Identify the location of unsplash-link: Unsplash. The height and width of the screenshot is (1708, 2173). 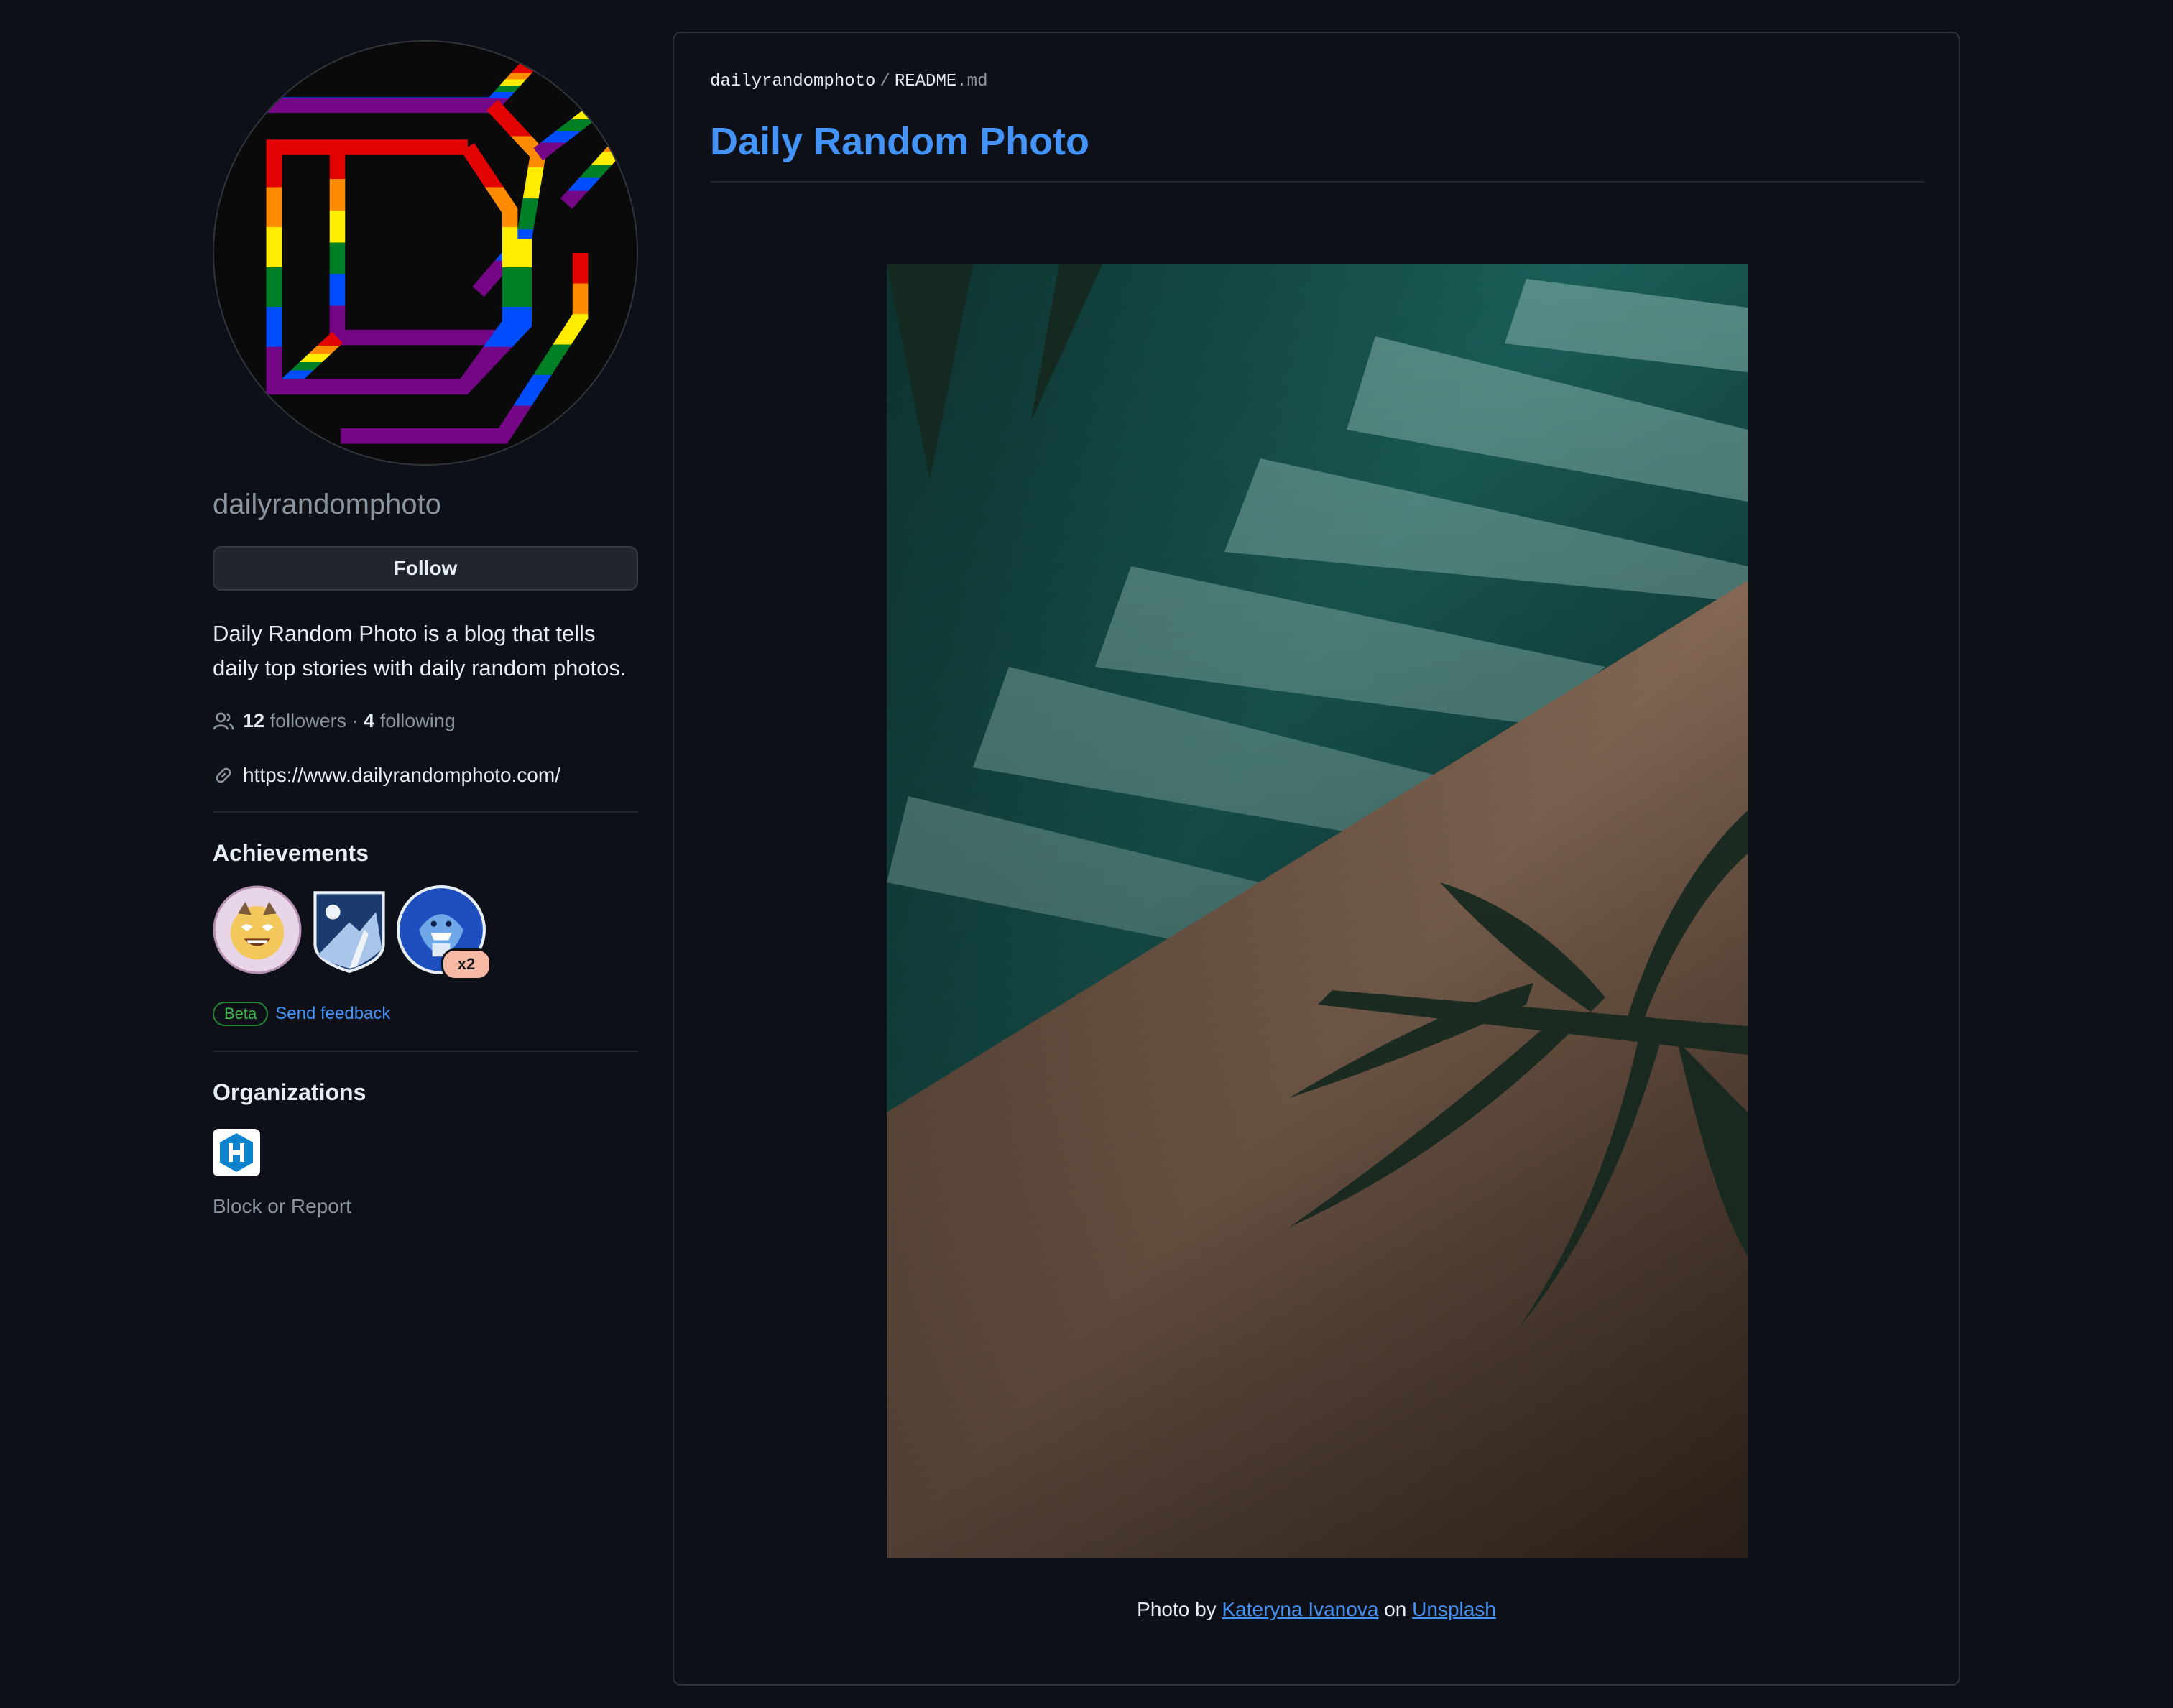
(1454, 1609).